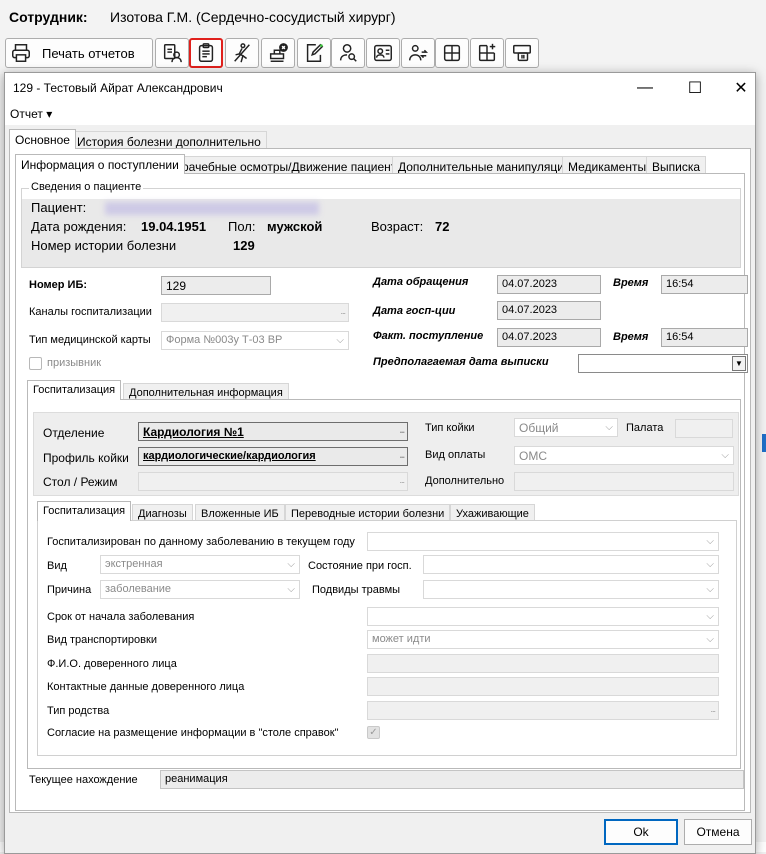  Describe the element at coordinates (90, 340) in the screenshot. I see `card-type-label: Тип медицинской карты` at that location.